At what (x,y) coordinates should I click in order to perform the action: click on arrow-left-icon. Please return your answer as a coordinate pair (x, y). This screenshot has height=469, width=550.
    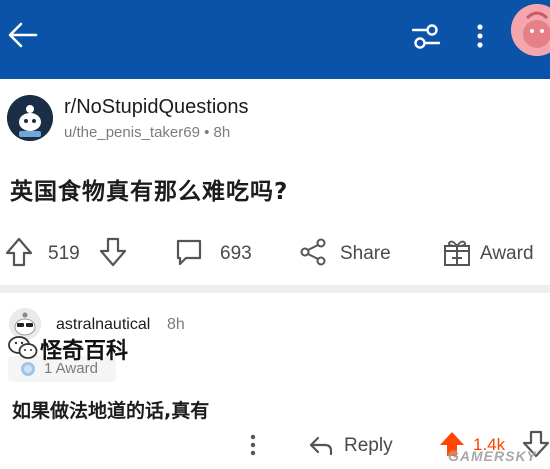
    Looking at the image, I should click on (23, 35).